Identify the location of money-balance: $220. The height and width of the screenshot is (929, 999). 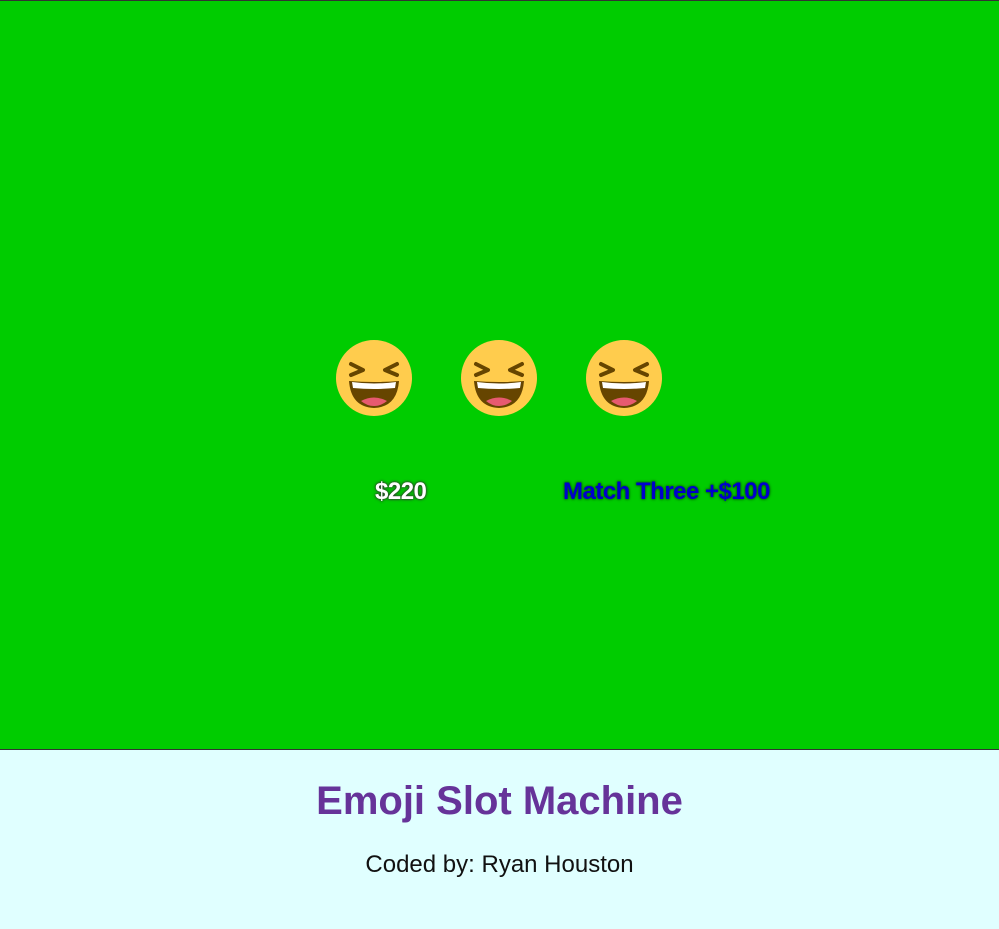
(401, 491).